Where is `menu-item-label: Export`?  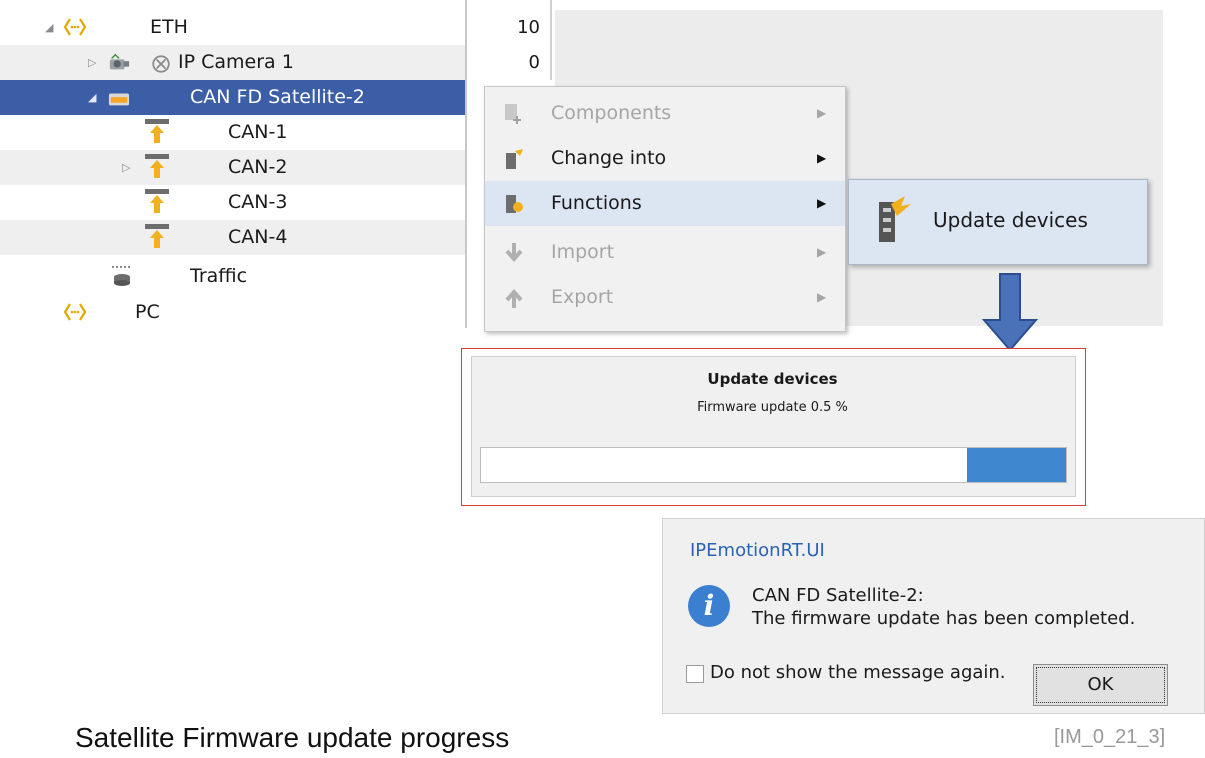
menu-item-label: Export is located at coordinates (582, 297).